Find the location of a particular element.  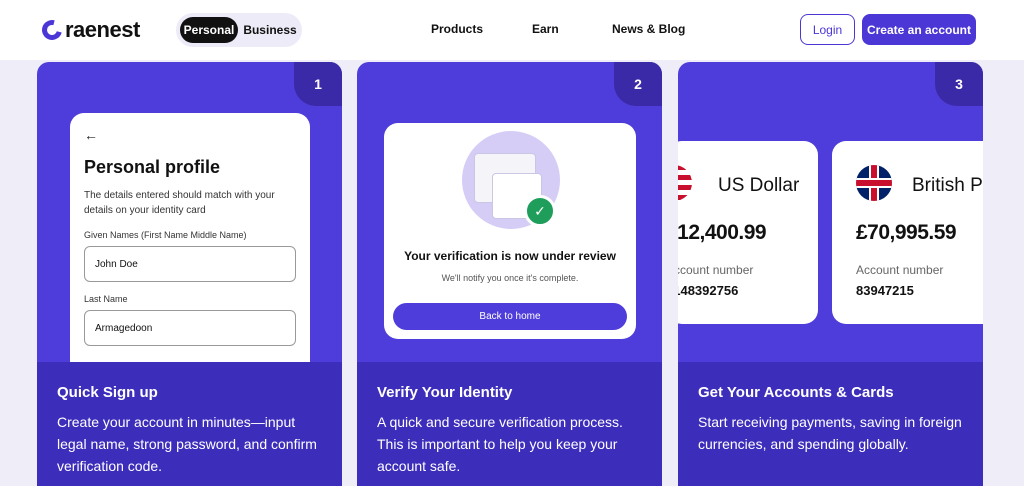

step-number: 1 is located at coordinates (318, 84).